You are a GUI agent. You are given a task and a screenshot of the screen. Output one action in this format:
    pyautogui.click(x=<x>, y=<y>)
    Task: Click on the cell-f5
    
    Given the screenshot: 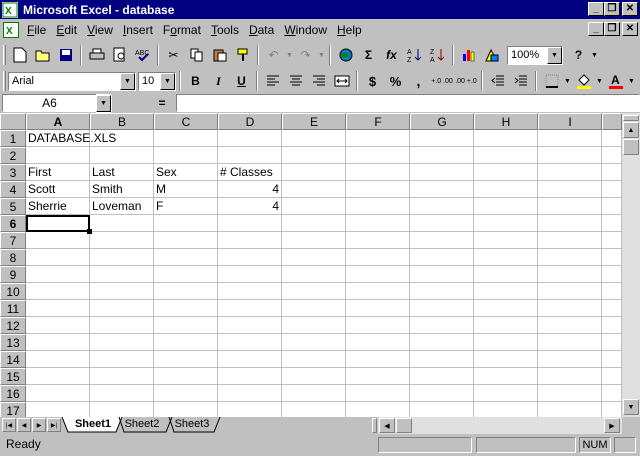 What is the action you would take?
    pyautogui.click(x=378, y=206)
    